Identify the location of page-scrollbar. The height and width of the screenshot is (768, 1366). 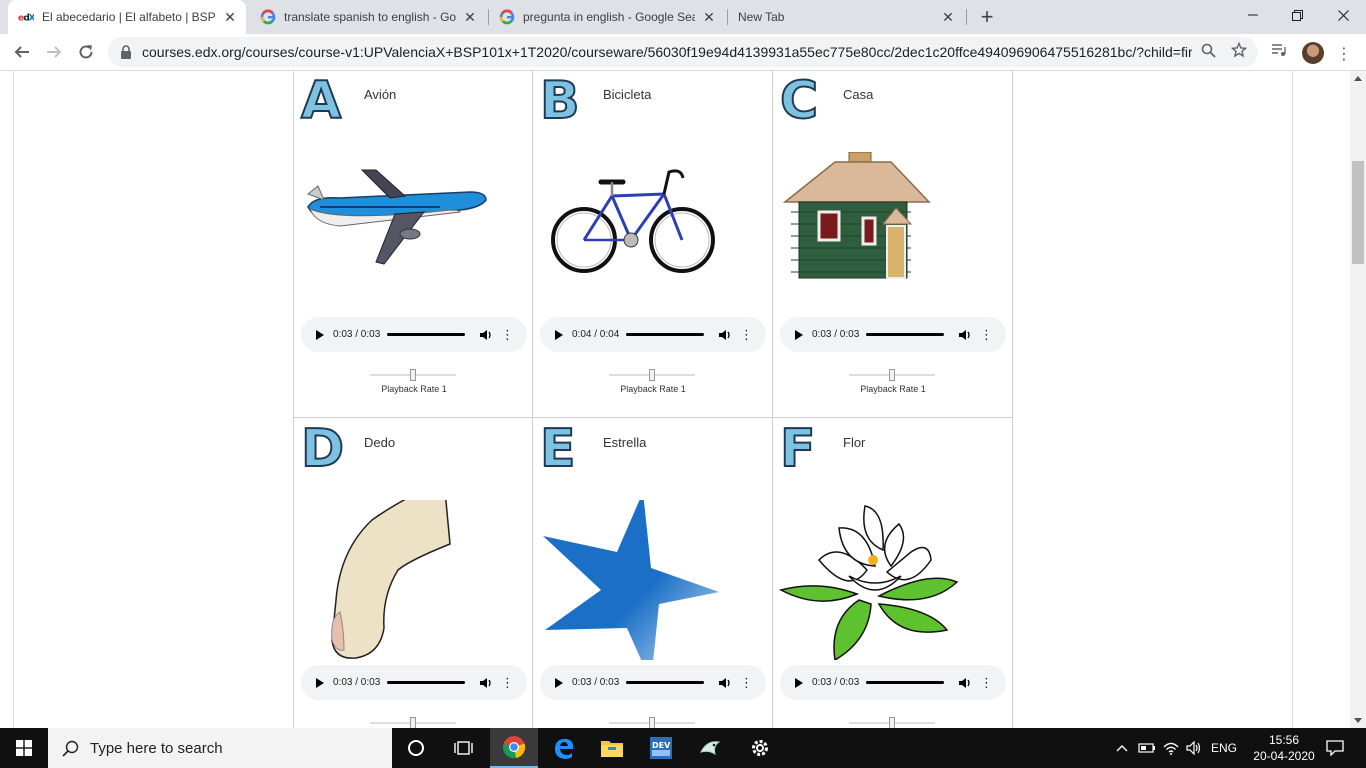
(1358, 399).